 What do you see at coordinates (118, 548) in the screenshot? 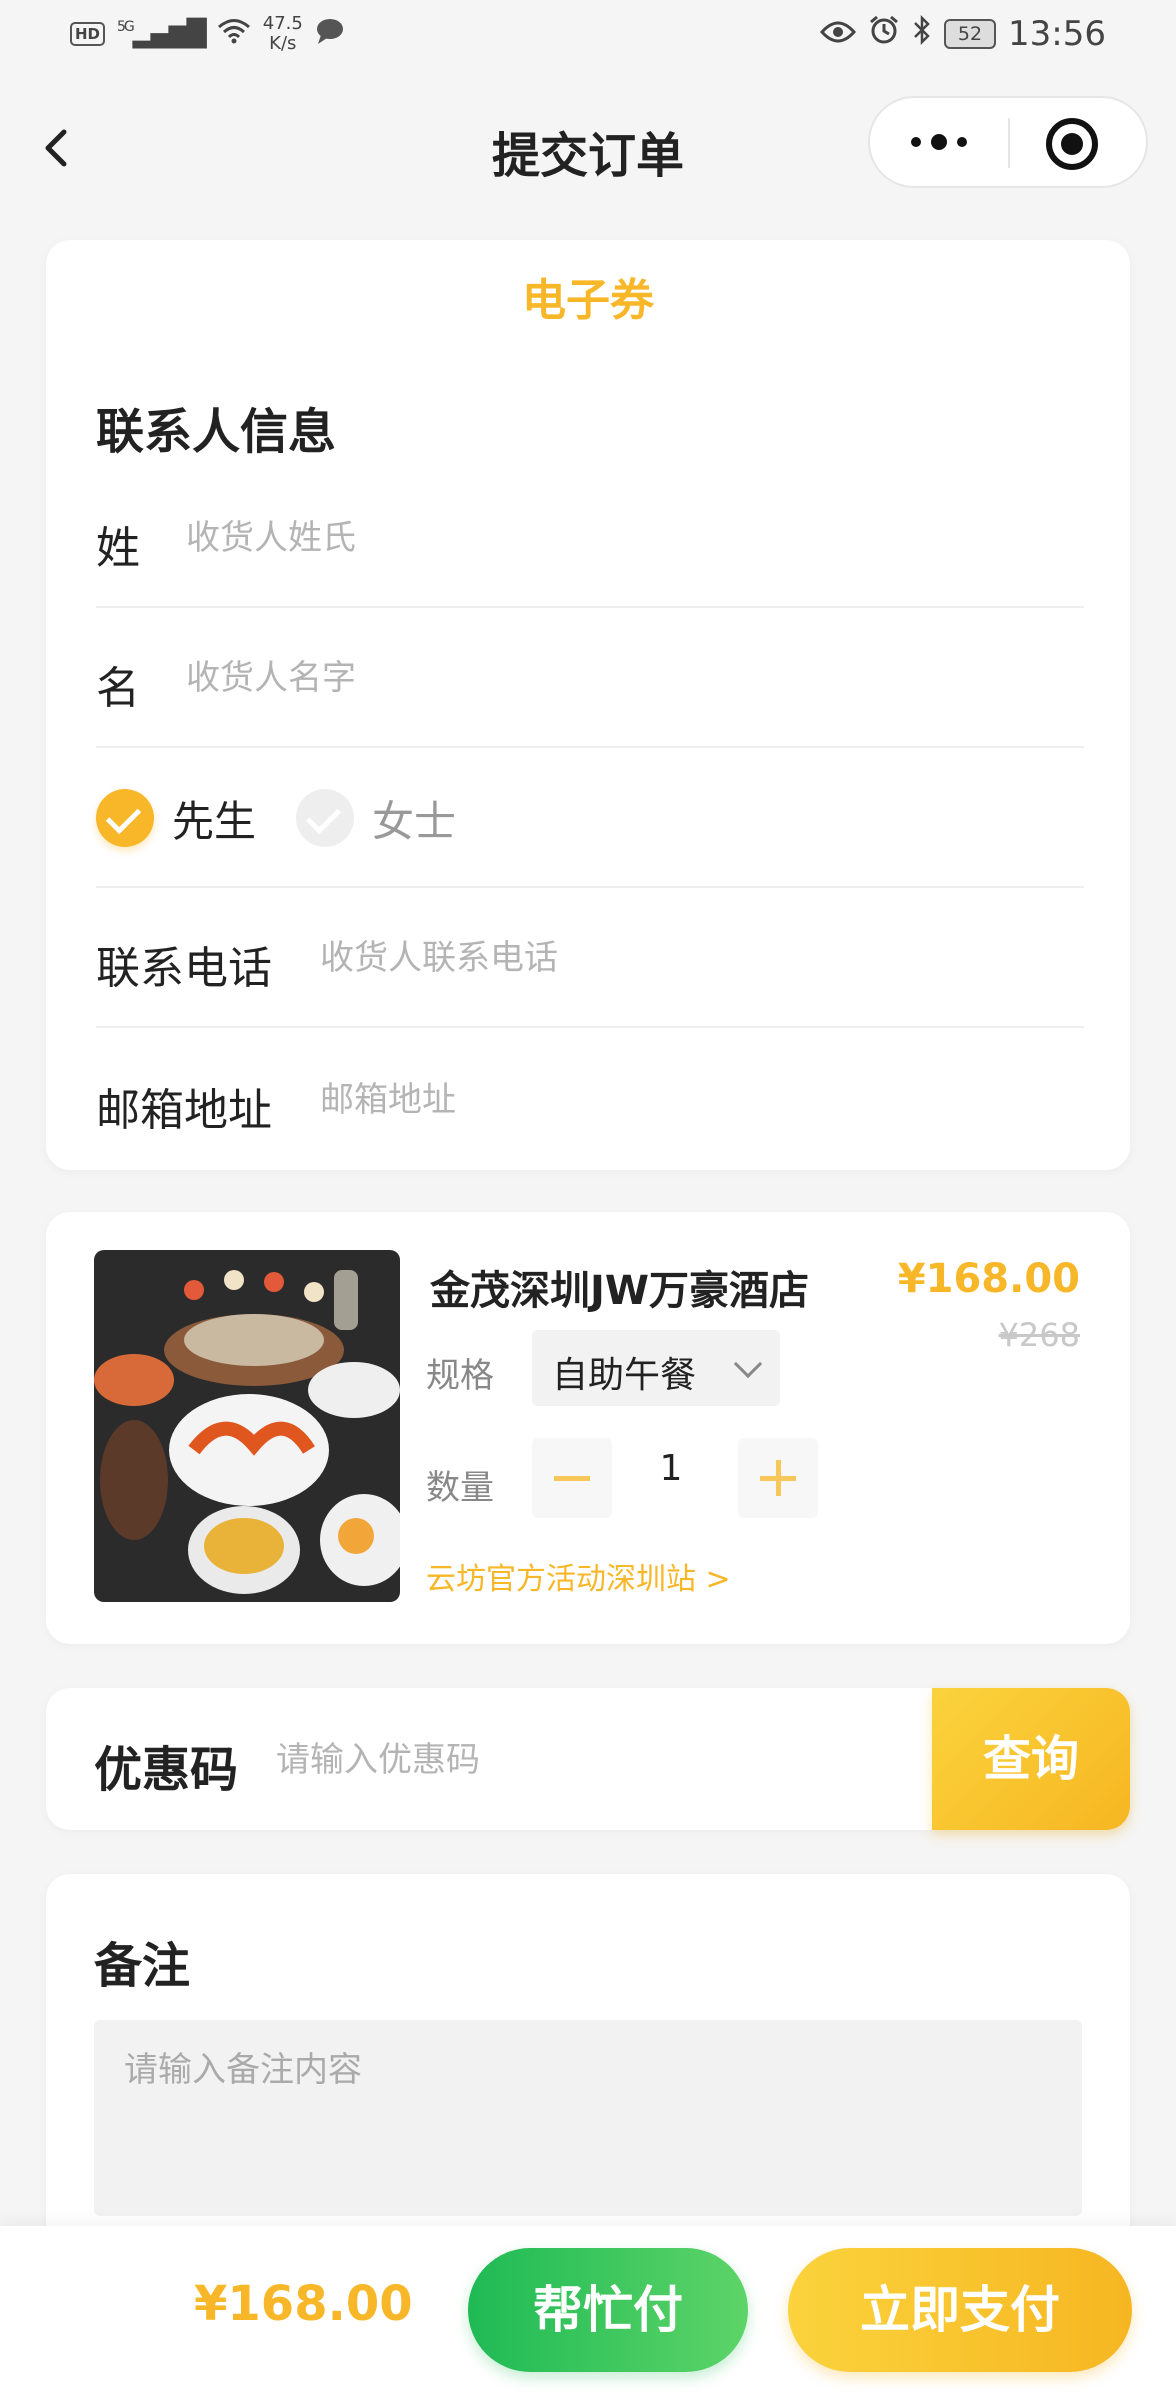
I see `last-name-label: 姓` at bounding box center [118, 548].